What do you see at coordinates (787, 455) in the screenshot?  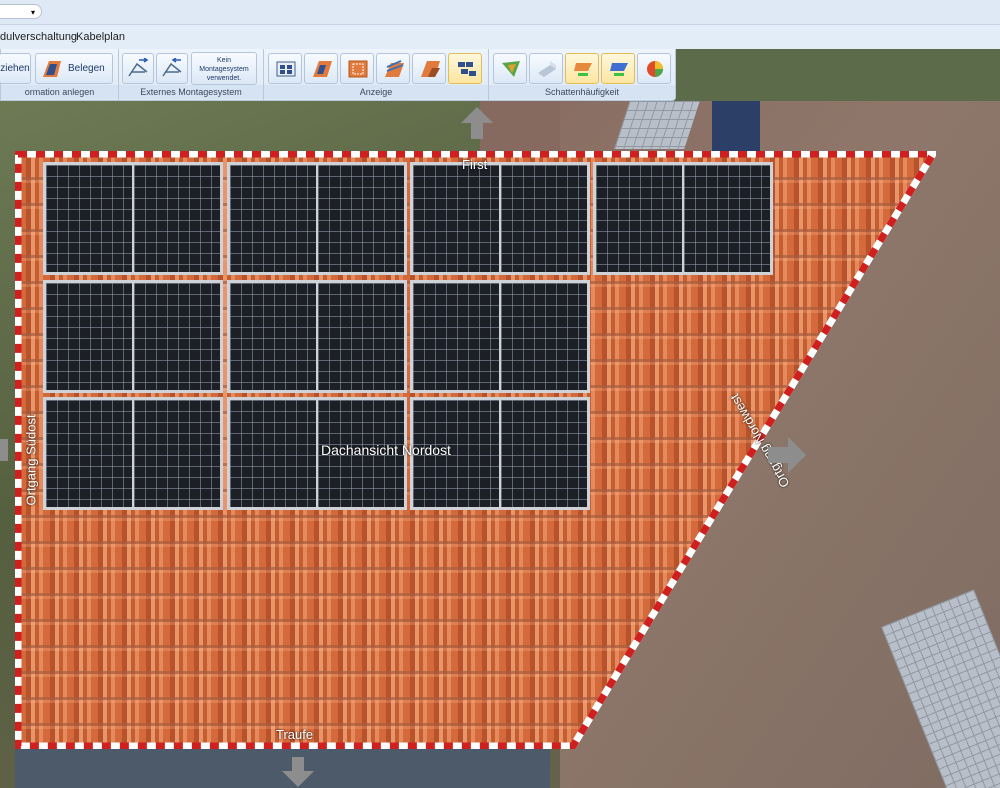 I see `arrow-right-icon` at bounding box center [787, 455].